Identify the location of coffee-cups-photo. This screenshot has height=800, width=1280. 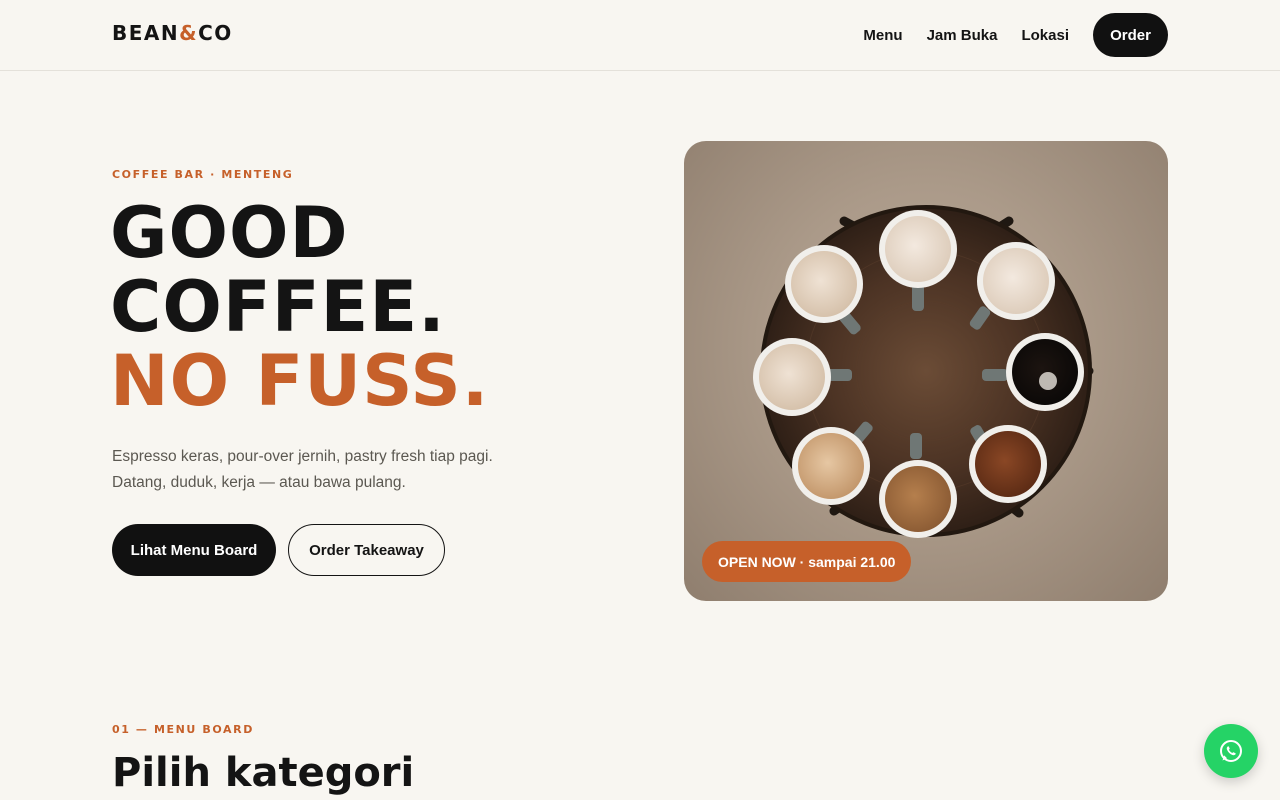
(923, 371).